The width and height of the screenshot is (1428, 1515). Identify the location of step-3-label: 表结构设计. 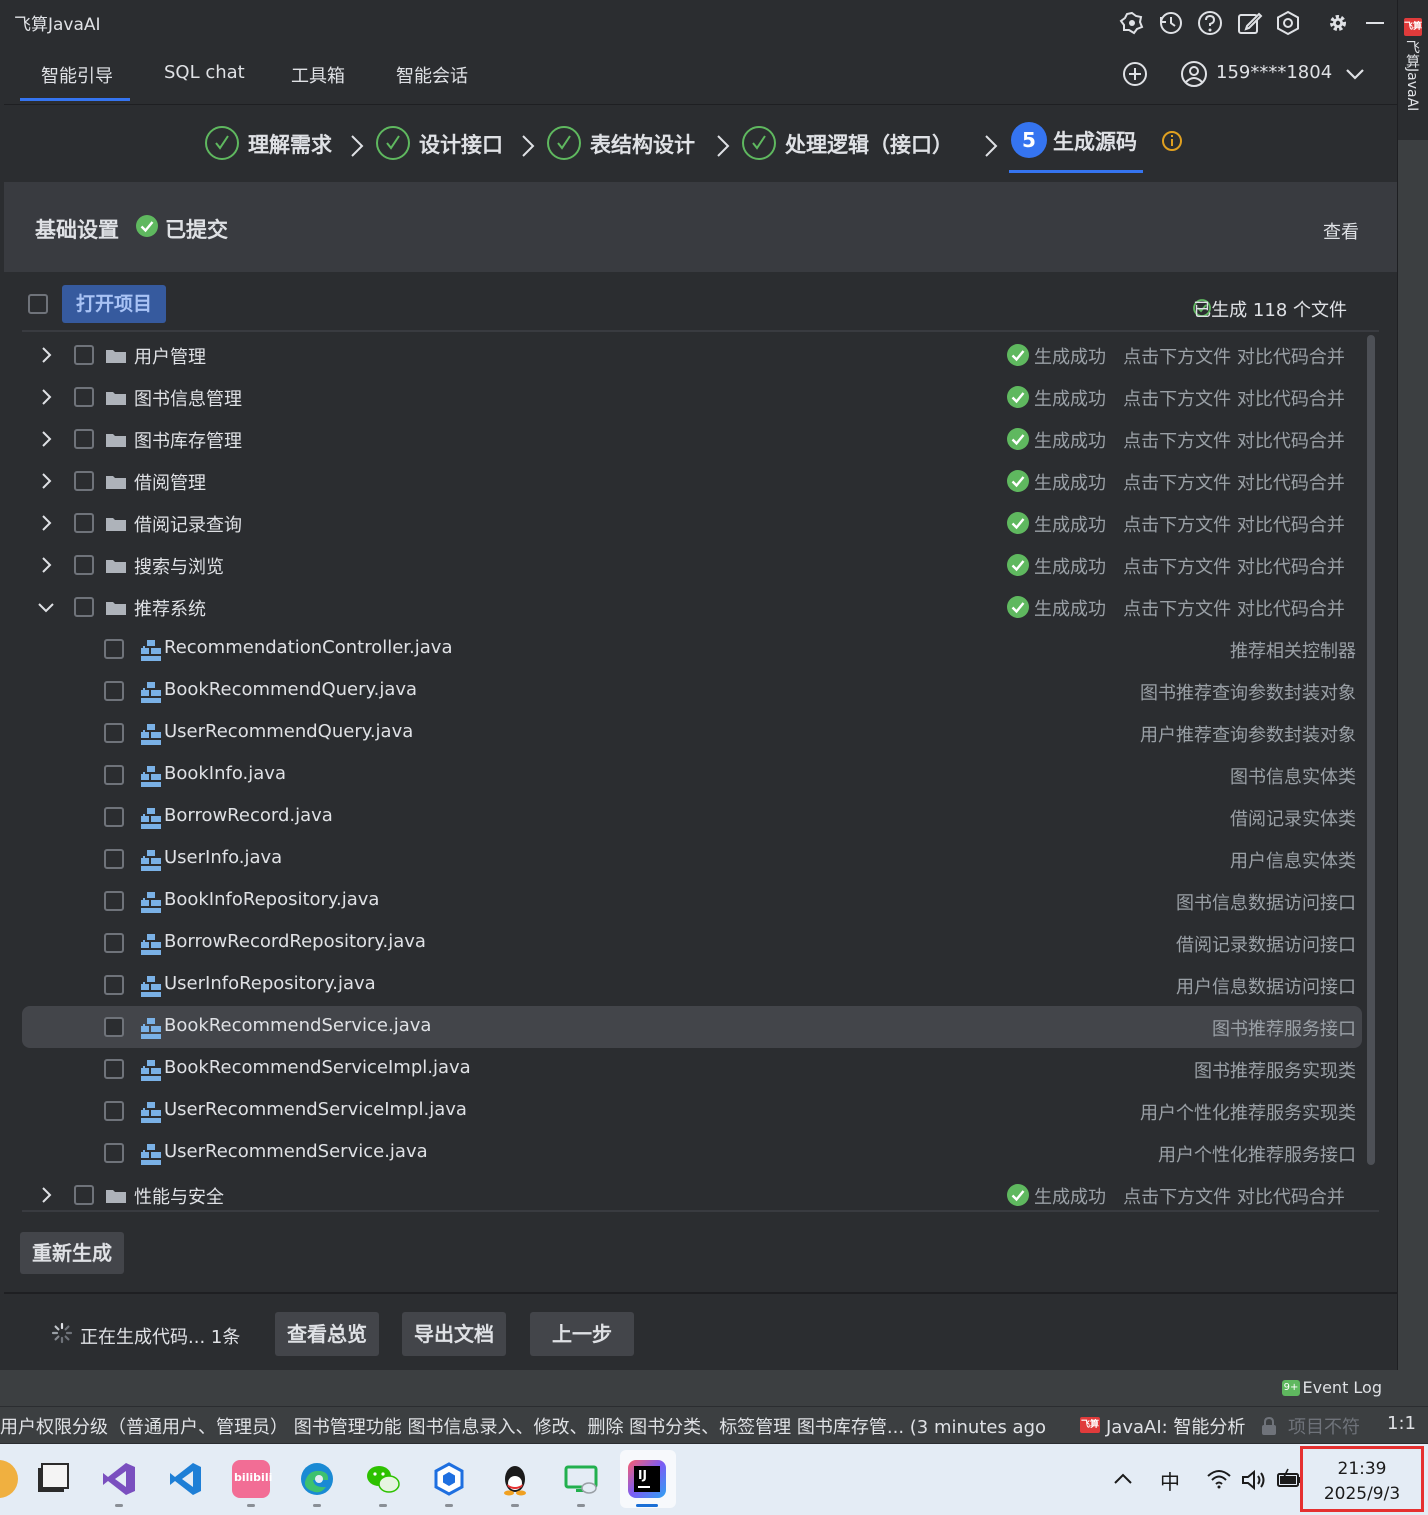
(642, 144).